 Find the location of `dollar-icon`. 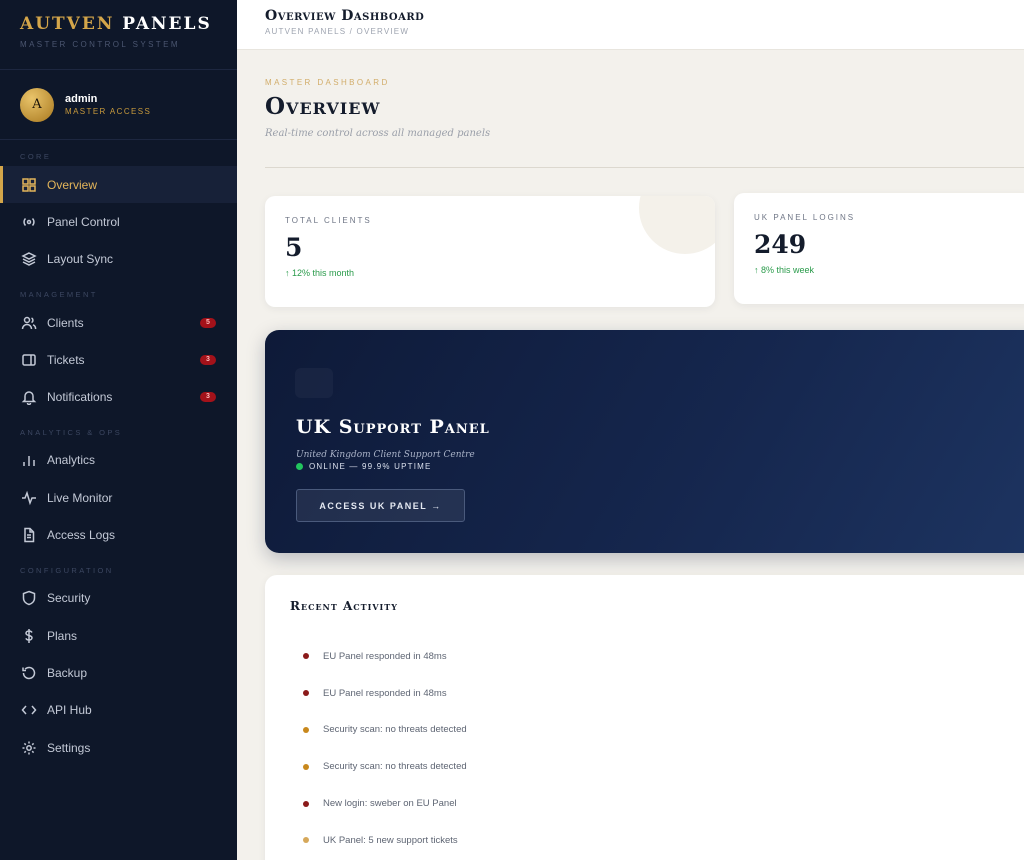

dollar-icon is located at coordinates (28, 635).